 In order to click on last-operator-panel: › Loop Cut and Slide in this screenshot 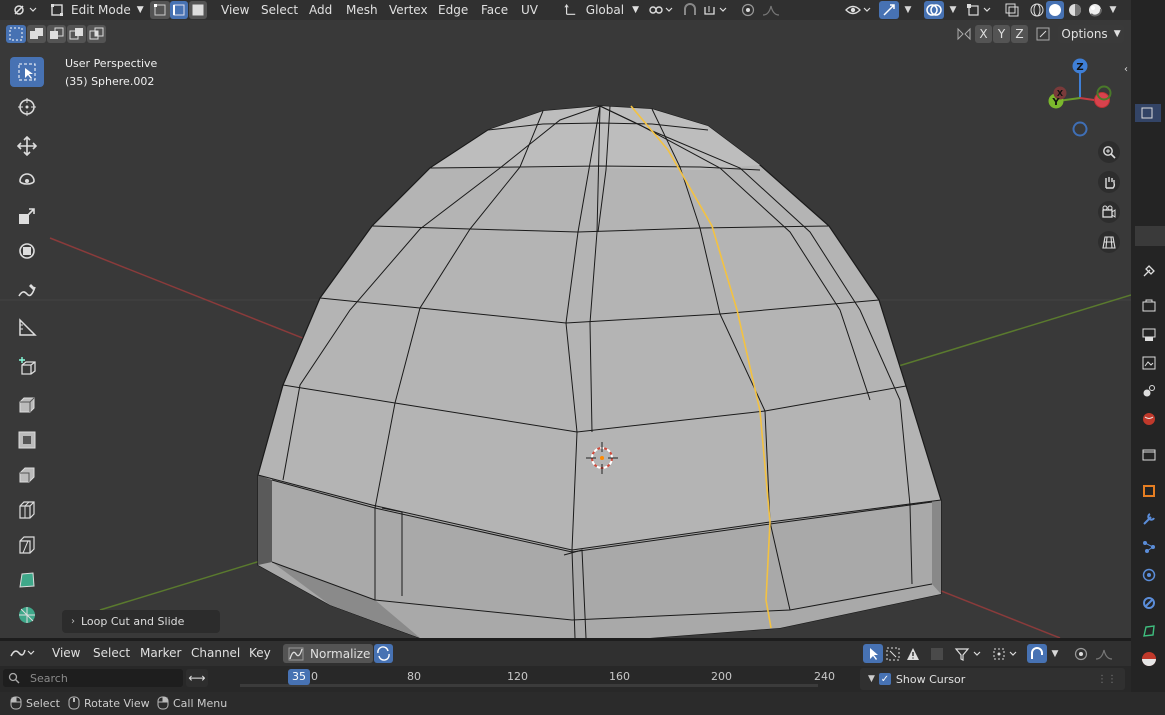, I will do `click(141, 621)`.